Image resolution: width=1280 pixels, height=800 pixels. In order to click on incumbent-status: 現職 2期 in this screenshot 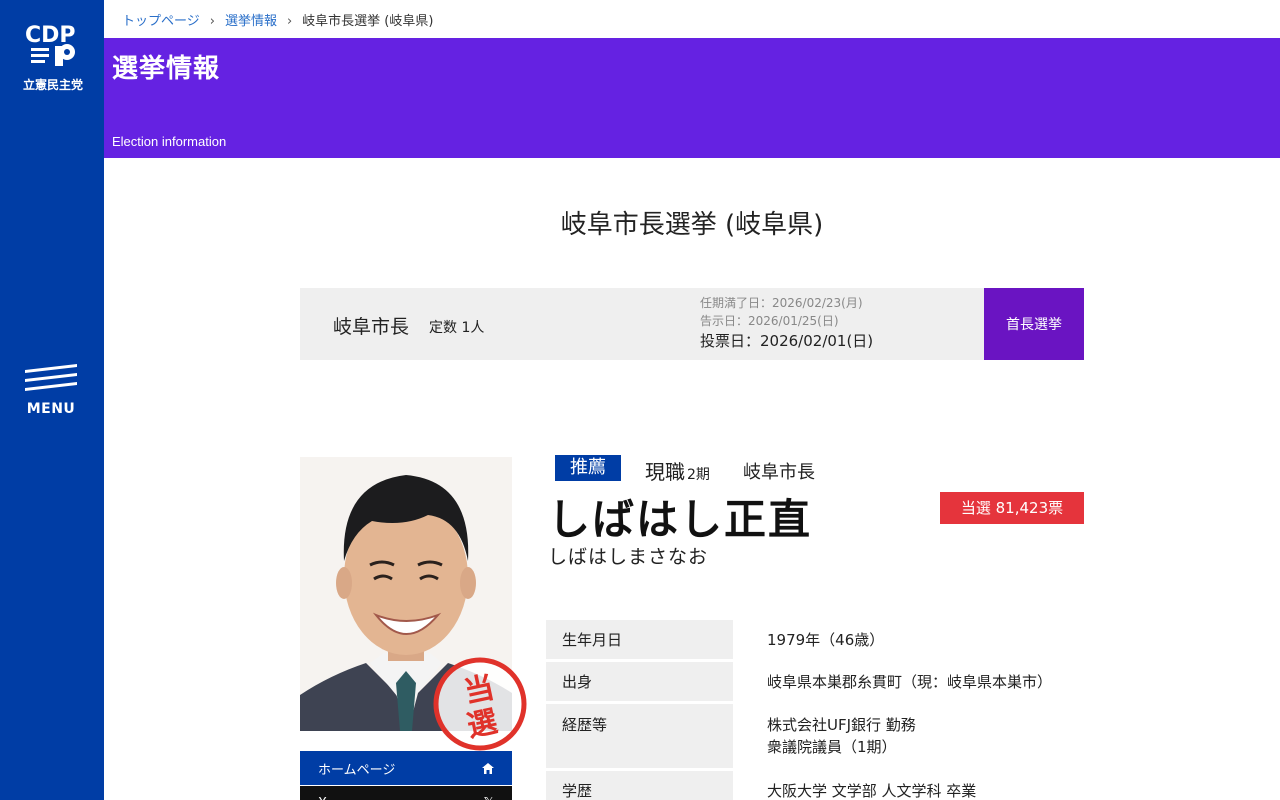, I will do `click(677, 470)`.